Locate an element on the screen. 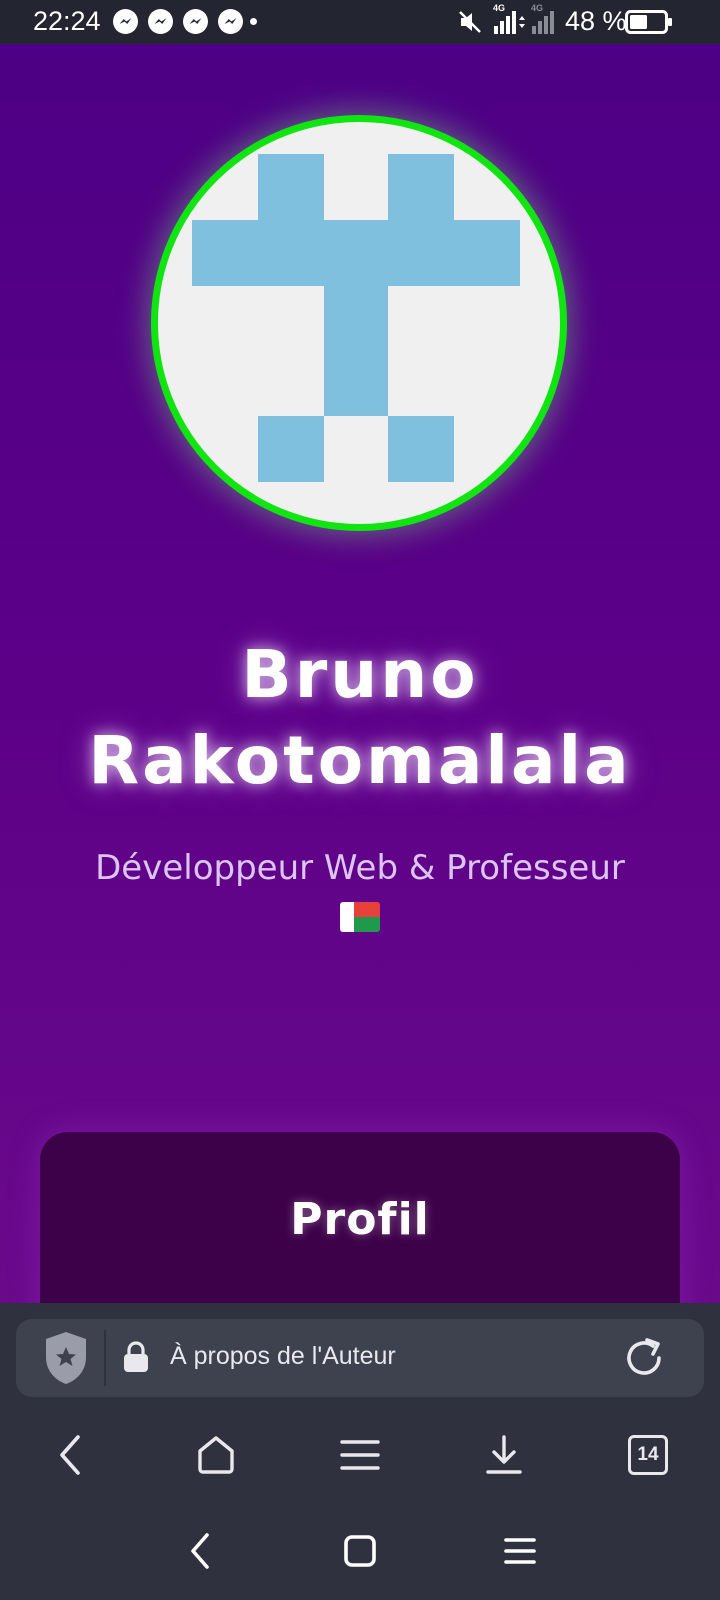 The height and width of the screenshot is (1600, 720). address-bar: À propos de l'Auteur is located at coordinates (360, 1358).